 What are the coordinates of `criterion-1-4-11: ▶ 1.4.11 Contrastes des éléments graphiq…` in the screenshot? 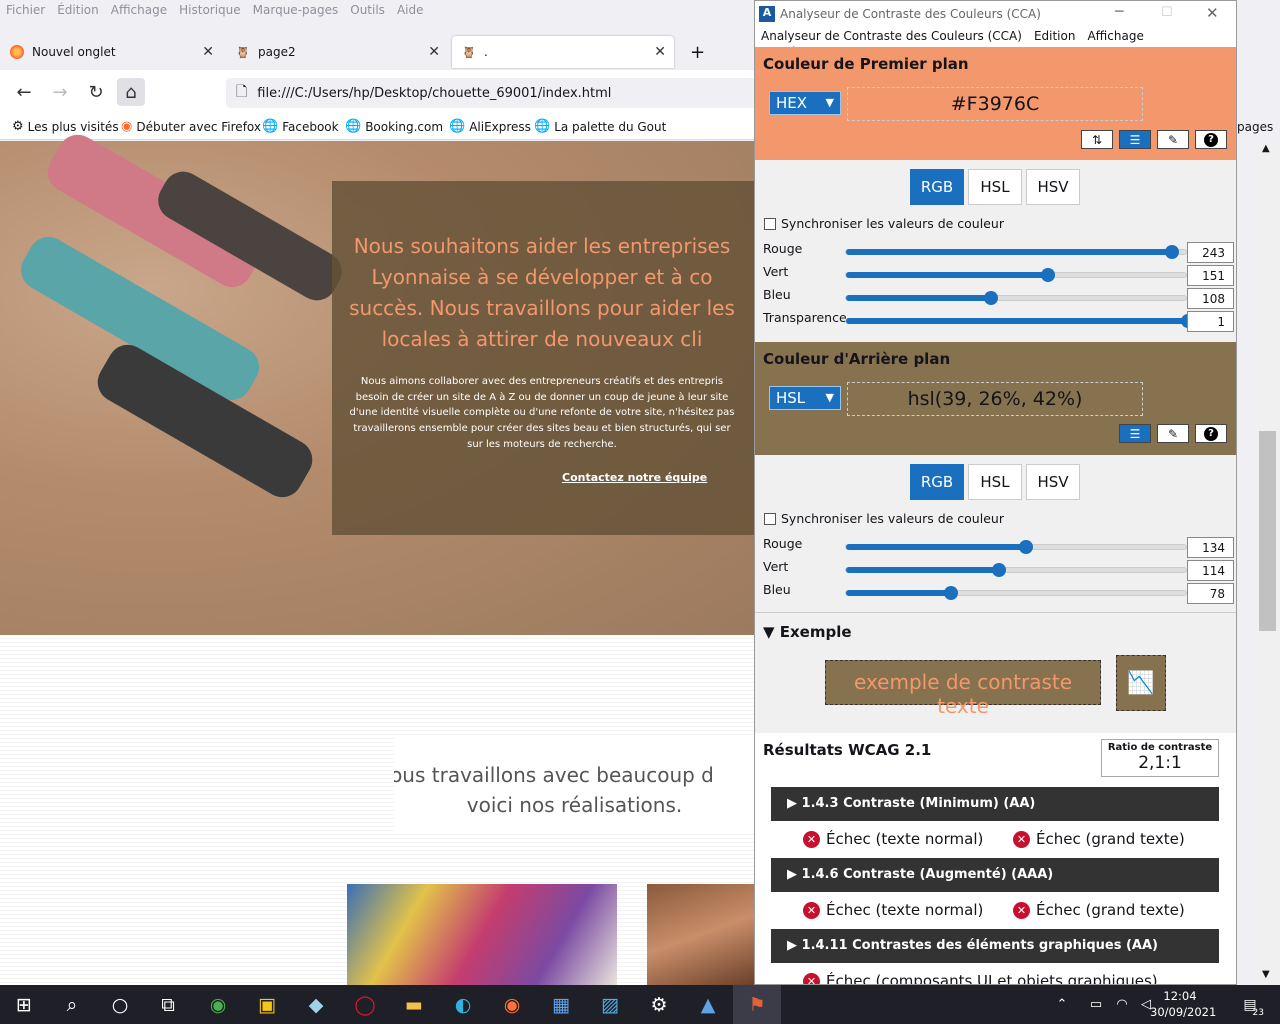 It's located at (995, 946).